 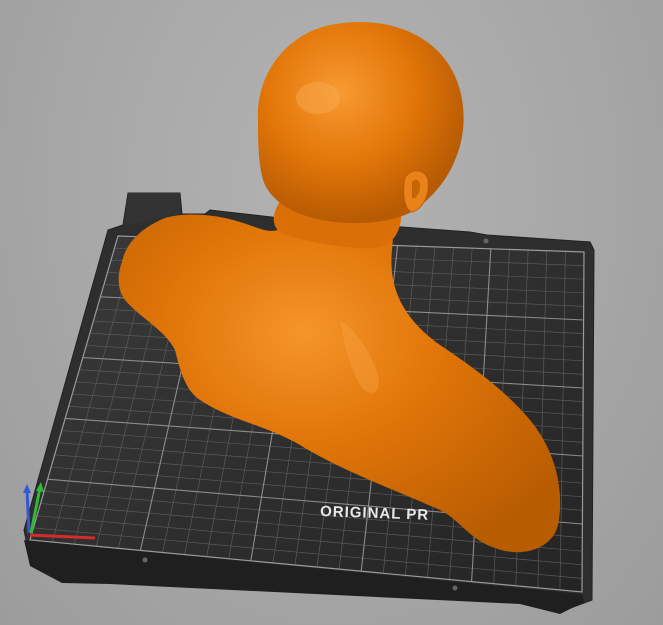 I want to click on z-axis, so click(x=28, y=511).